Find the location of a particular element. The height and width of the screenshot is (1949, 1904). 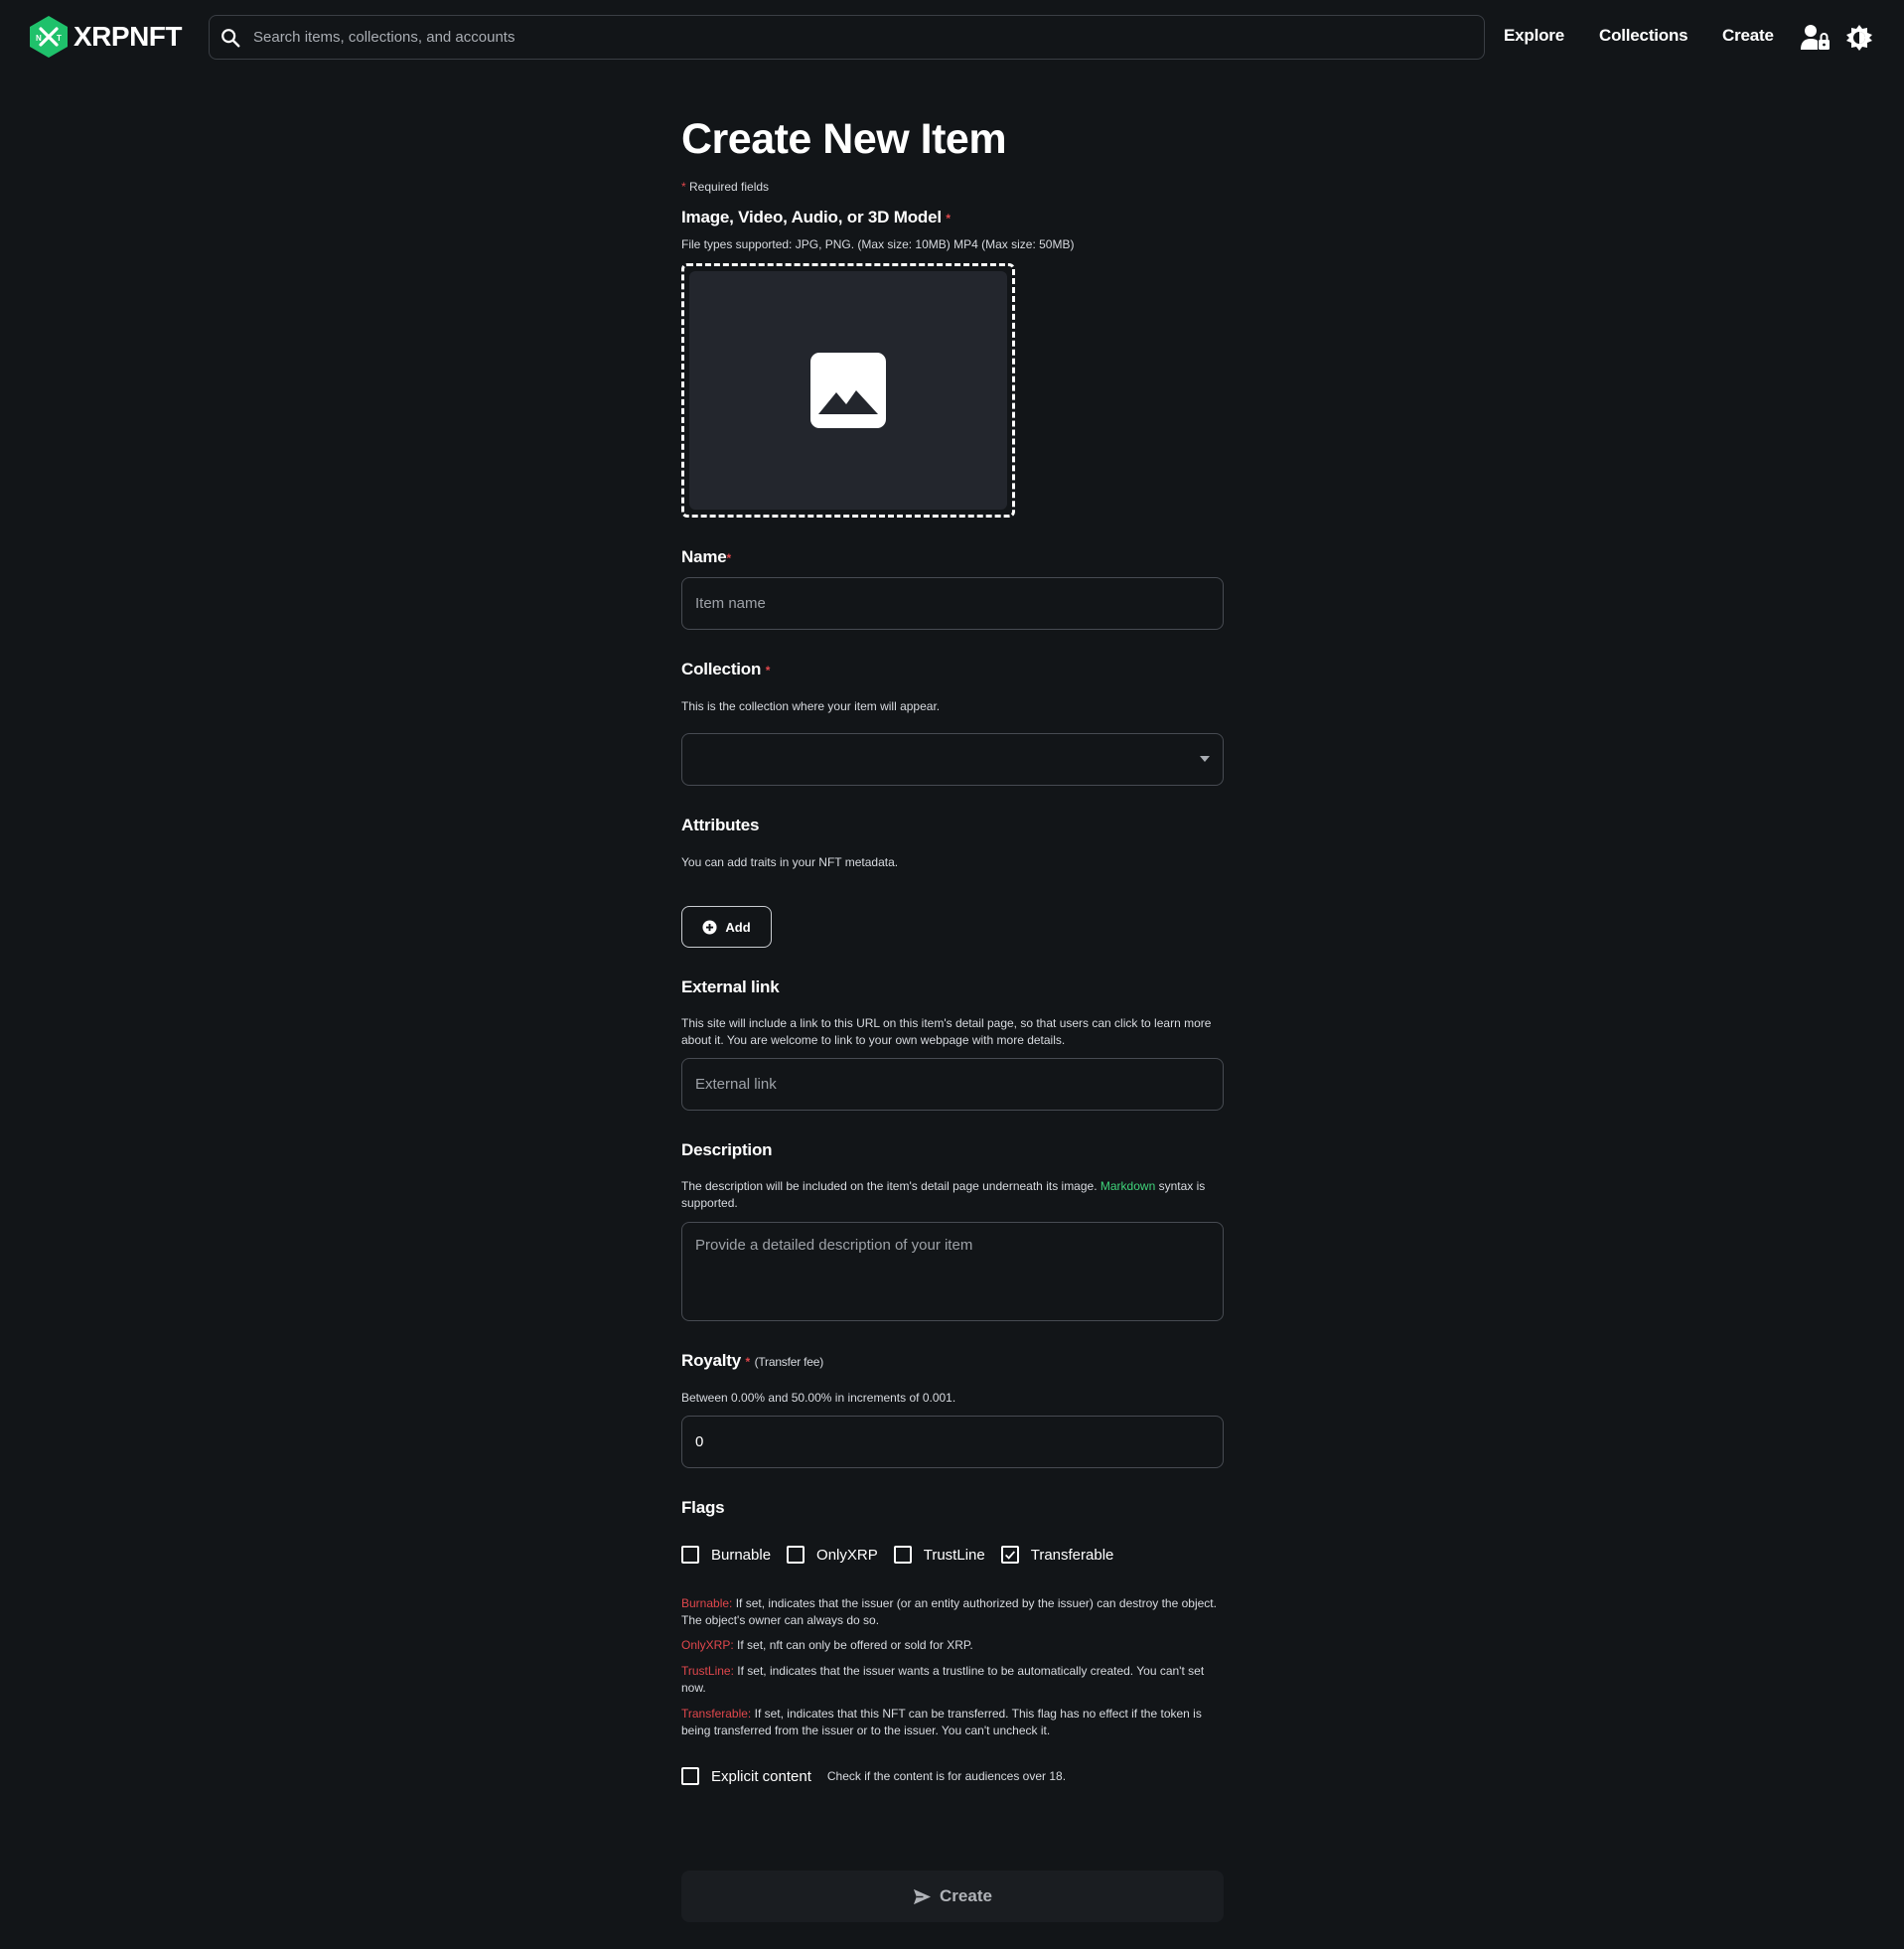

image-placeholder-icon is located at coordinates (848, 390).